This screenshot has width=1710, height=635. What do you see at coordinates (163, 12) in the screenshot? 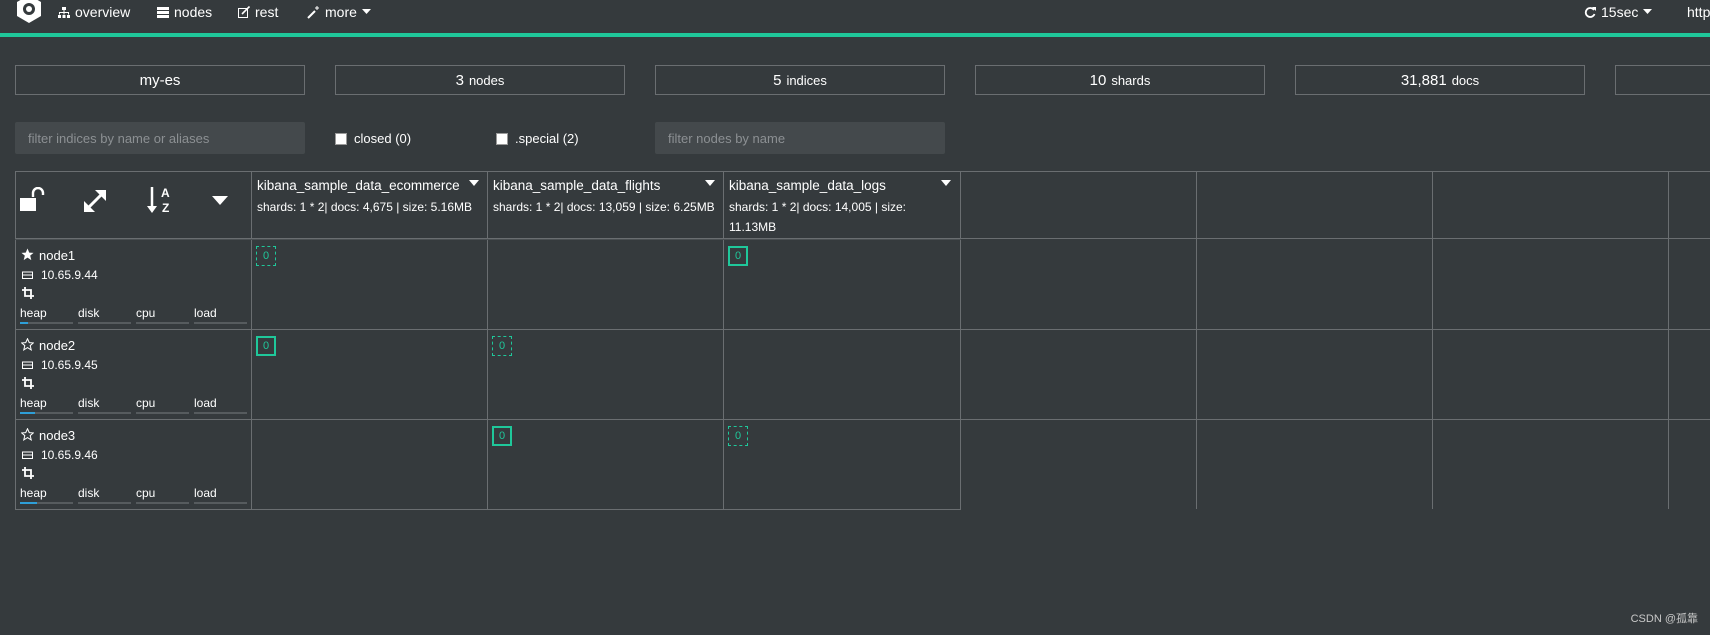
I see `server-icon` at bounding box center [163, 12].